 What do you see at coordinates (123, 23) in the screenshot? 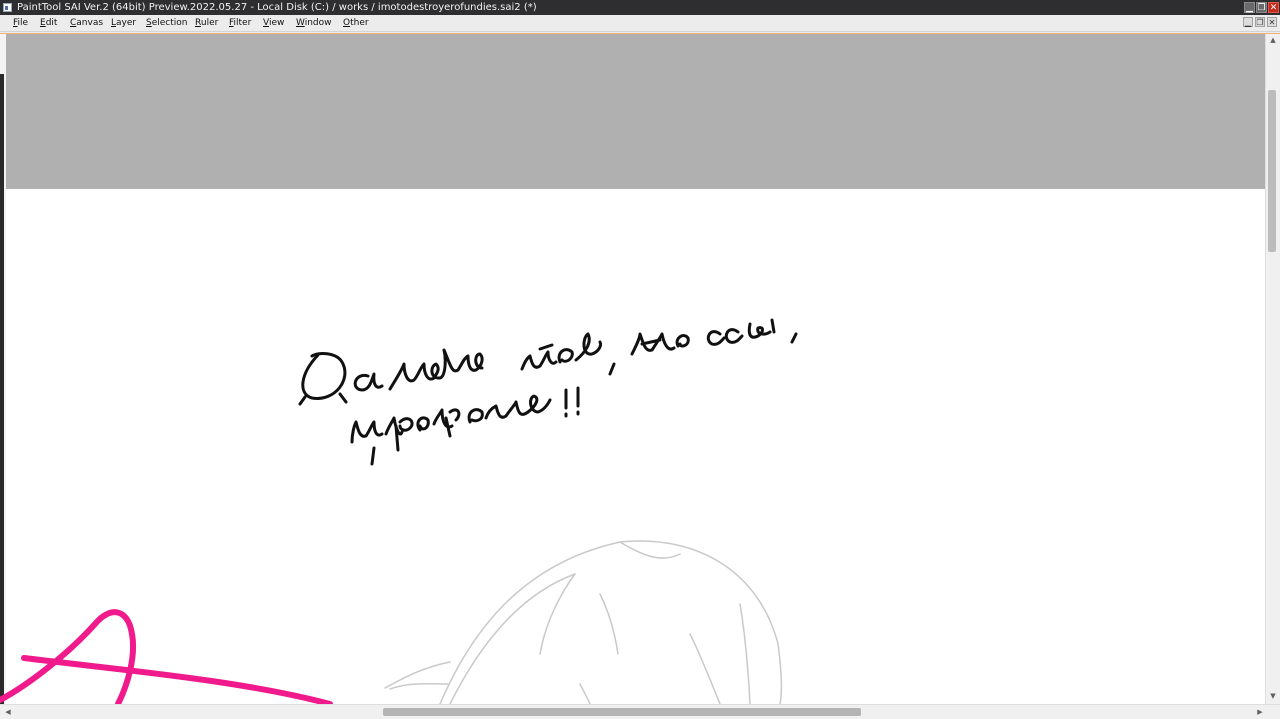
I see `menu-layer: Layer` at bounding box center [123, 23].